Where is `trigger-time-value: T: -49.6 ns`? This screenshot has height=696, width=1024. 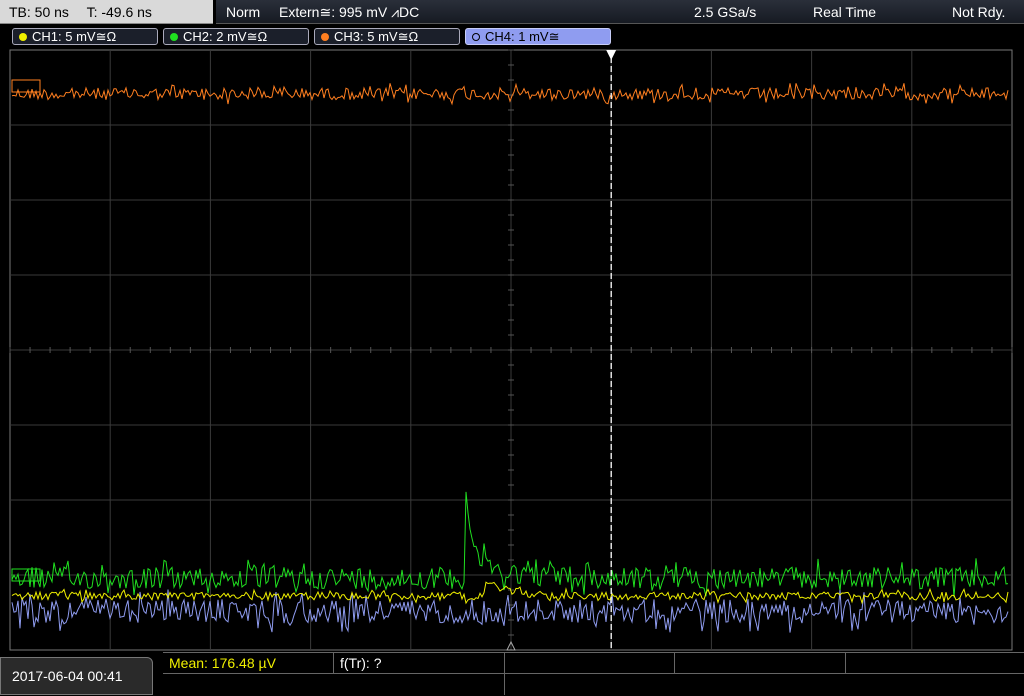
trigger-time-value: T: -49.6 ns is located at coordinates (119, 12).